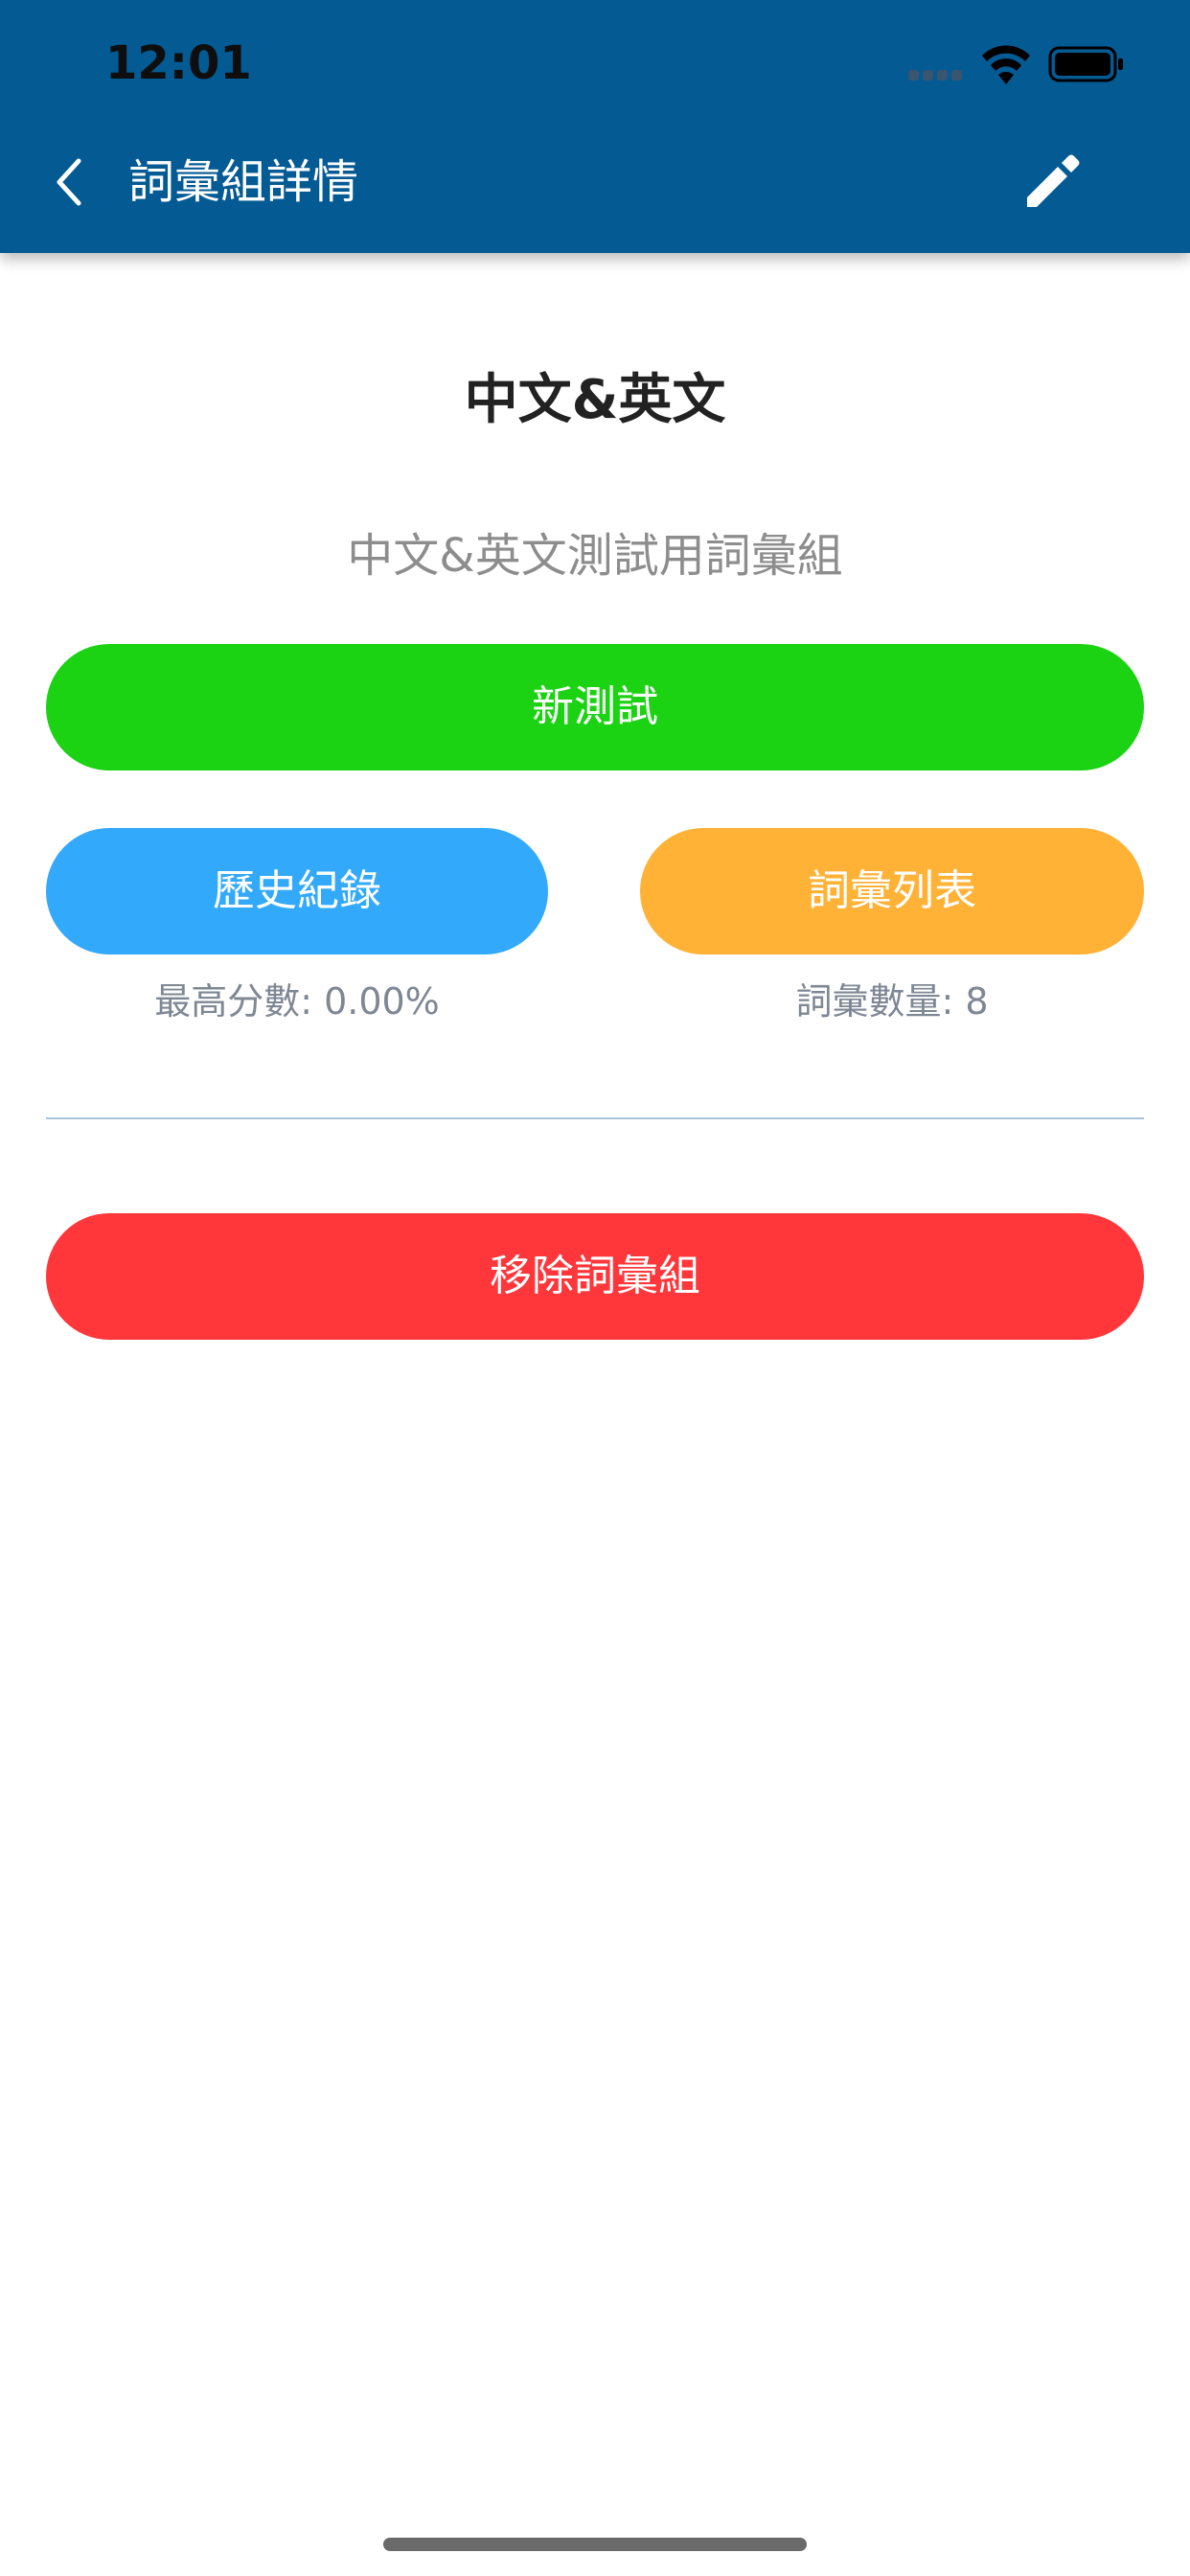 Image resolution: width=1190 pixels, height=2576 pixels. What do you see at coordinates (892, 891) in the screenshot?
I see `word-list-button: 詞彙列表` at bounding box center [892, 891].